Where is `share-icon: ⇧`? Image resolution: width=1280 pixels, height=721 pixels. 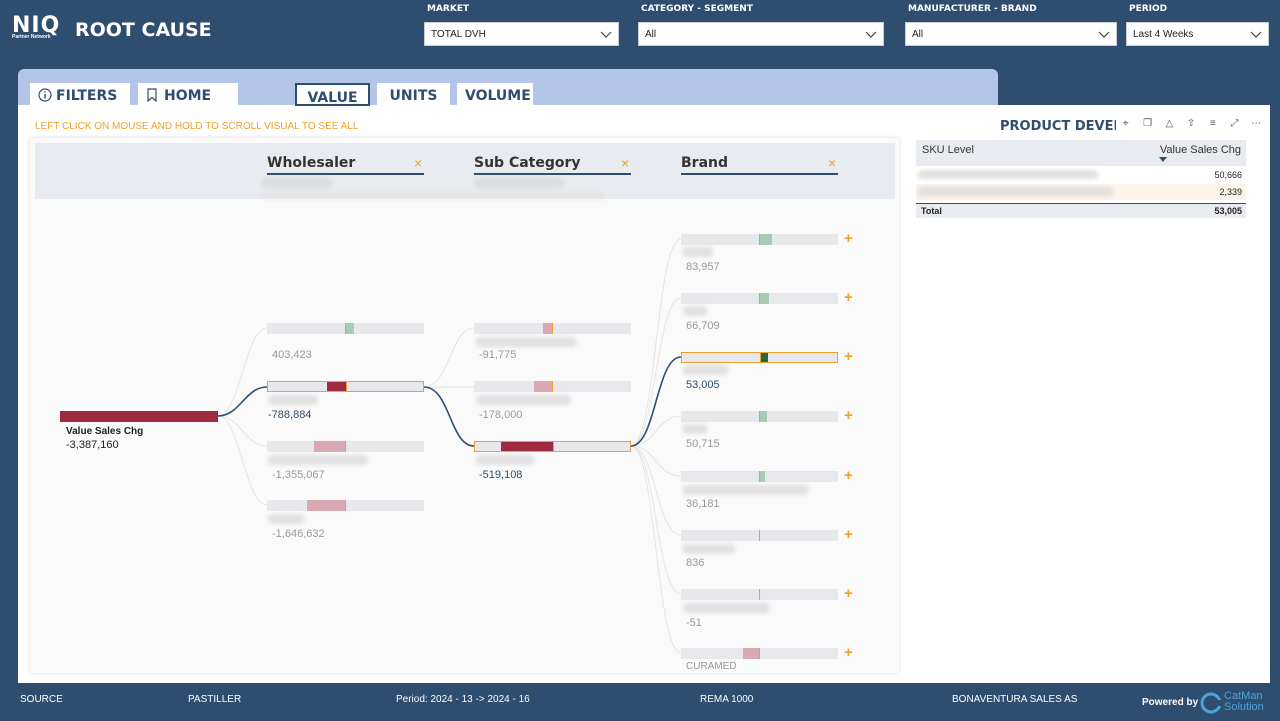 share-icon: ⇧ is located at coordinates (1191, 124).